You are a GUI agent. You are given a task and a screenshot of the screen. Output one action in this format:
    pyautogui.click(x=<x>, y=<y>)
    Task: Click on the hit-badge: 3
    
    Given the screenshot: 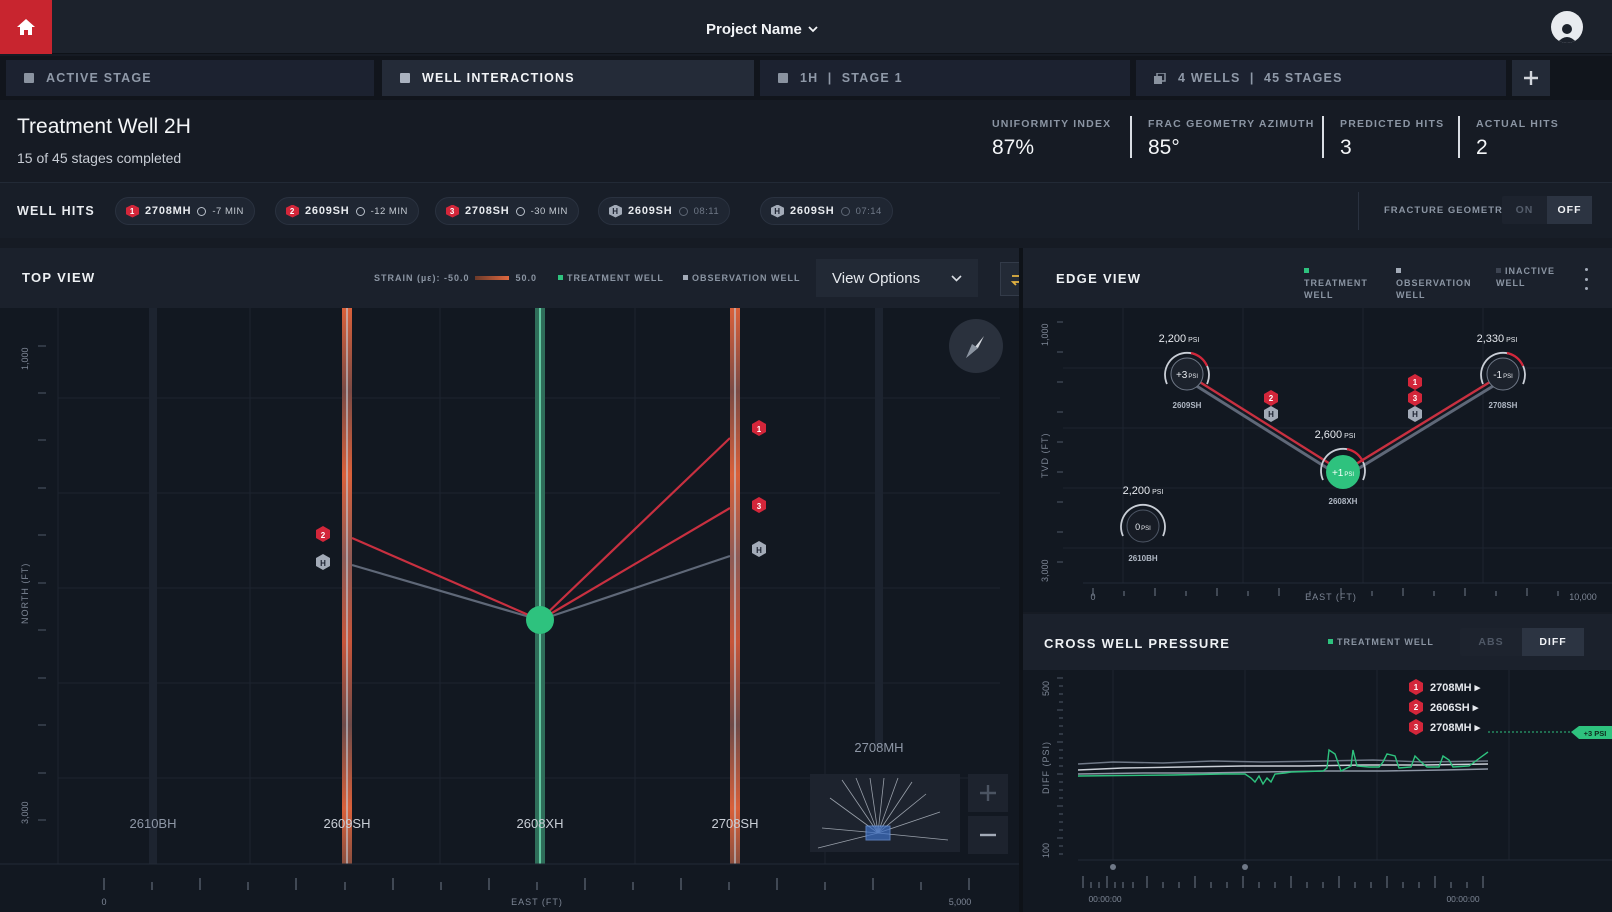 What is the action you would take?
    pyautogui.click(x=452, y=211)
    